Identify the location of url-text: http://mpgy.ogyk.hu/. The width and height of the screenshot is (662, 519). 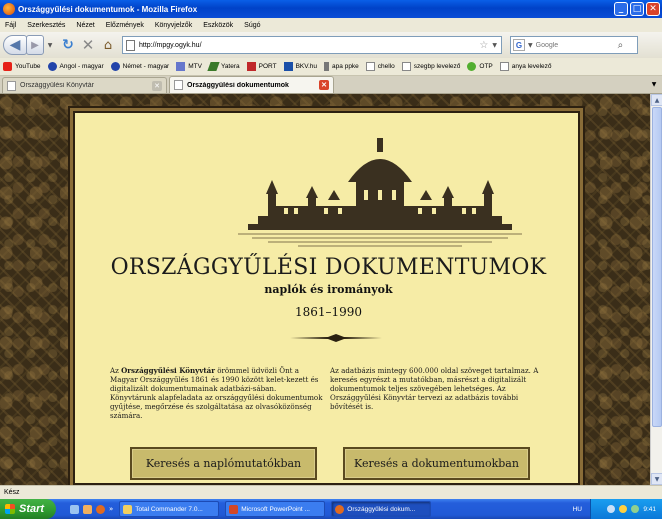
(309, 45).